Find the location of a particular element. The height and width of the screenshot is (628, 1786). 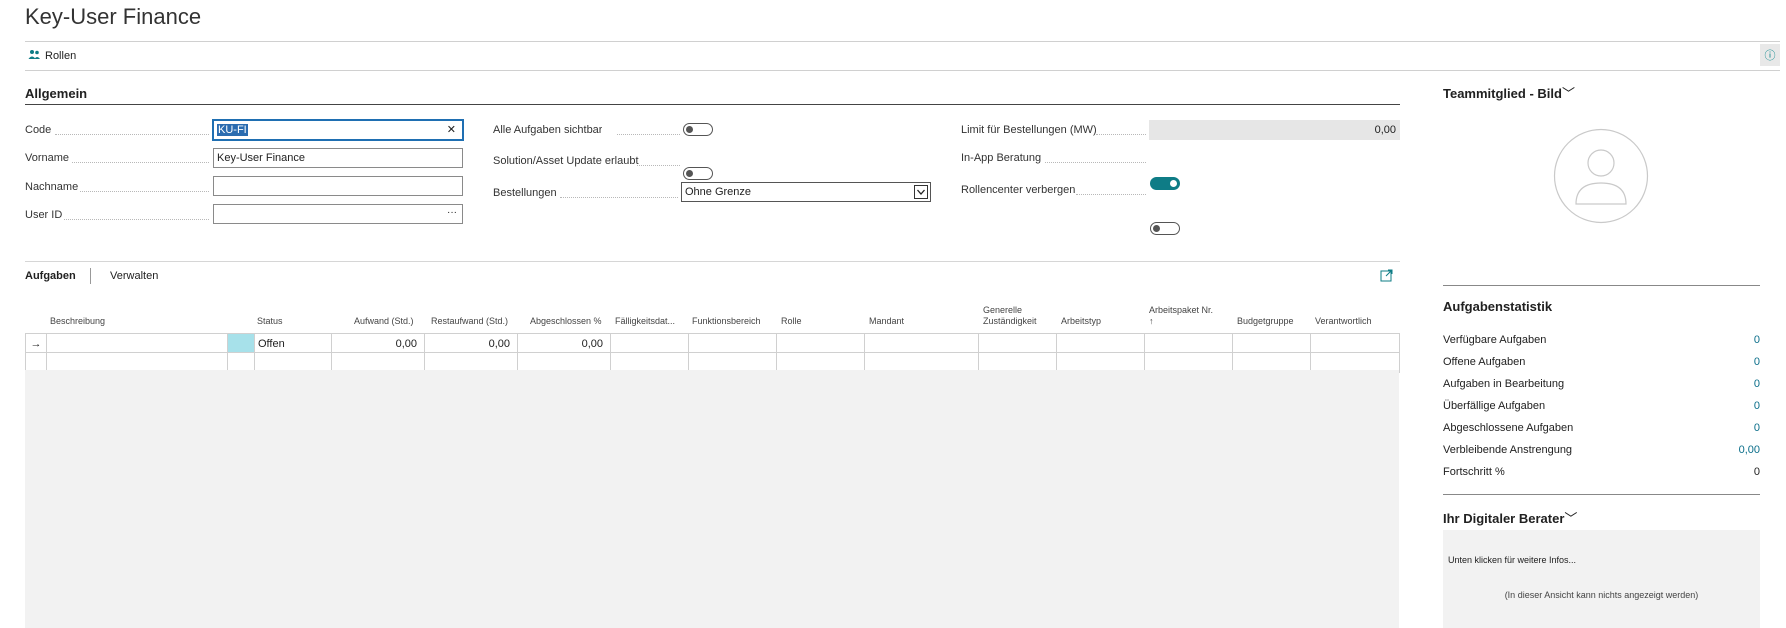

section-divider is located at coordinates (712, 104).